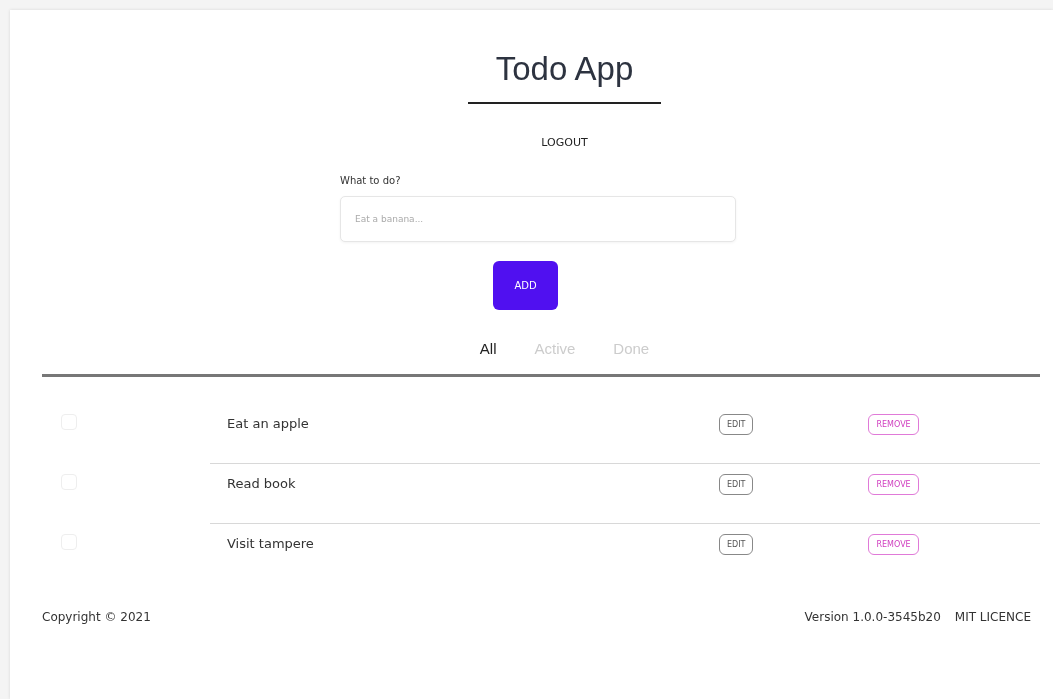 This screenshot has height=699, width=1053. What do you see at coordinates (564, 142) in the screenshot?
I see `logout-button: LOGOUT` at bounding box center [564, 142].